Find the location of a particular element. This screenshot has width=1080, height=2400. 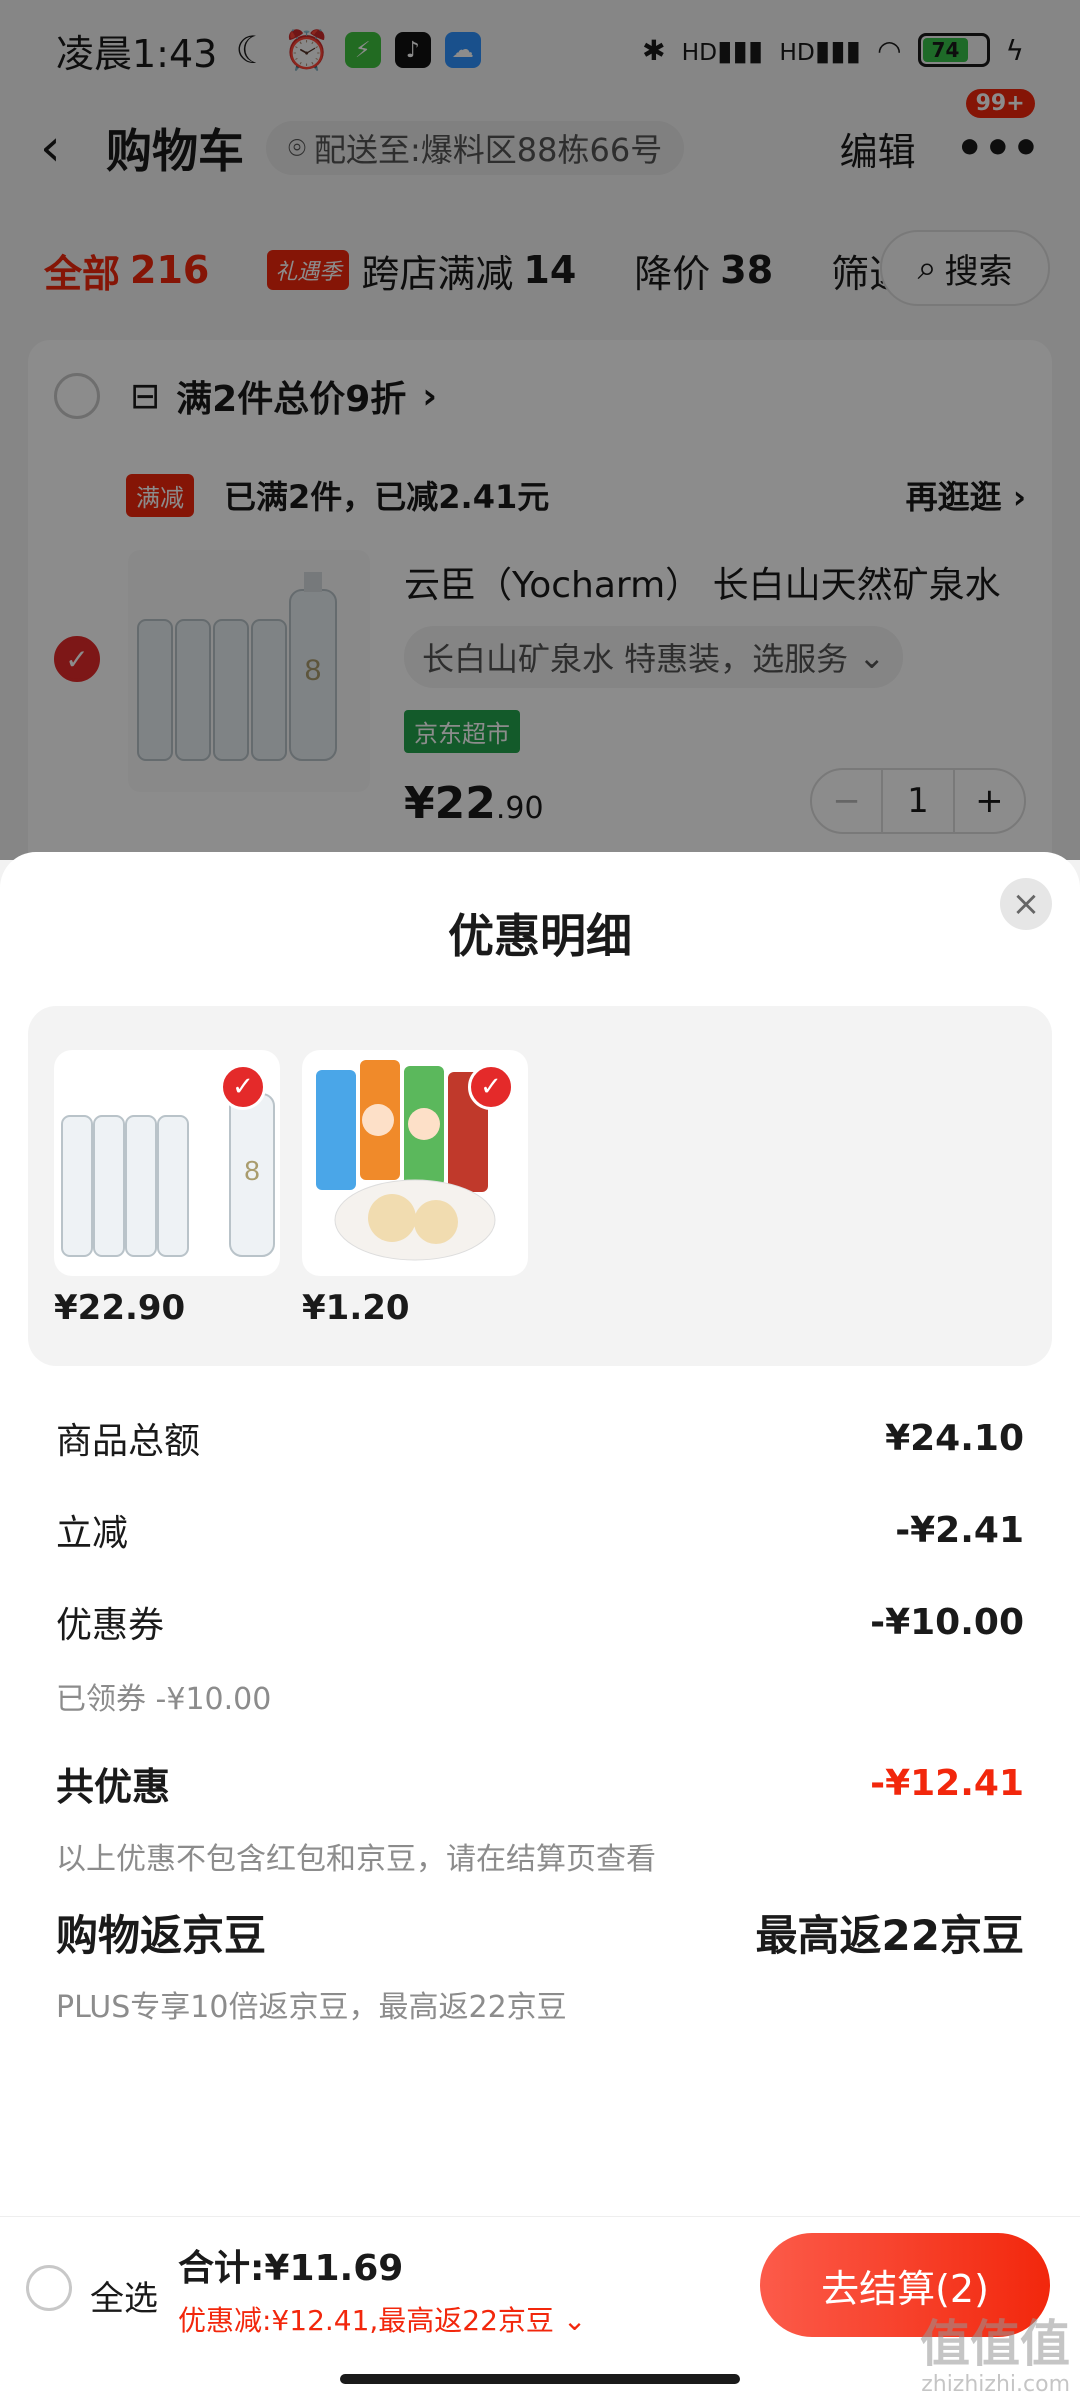

watermark-logo: 值值值 zhizhizhi.com is located at coordinates (995, 2356).